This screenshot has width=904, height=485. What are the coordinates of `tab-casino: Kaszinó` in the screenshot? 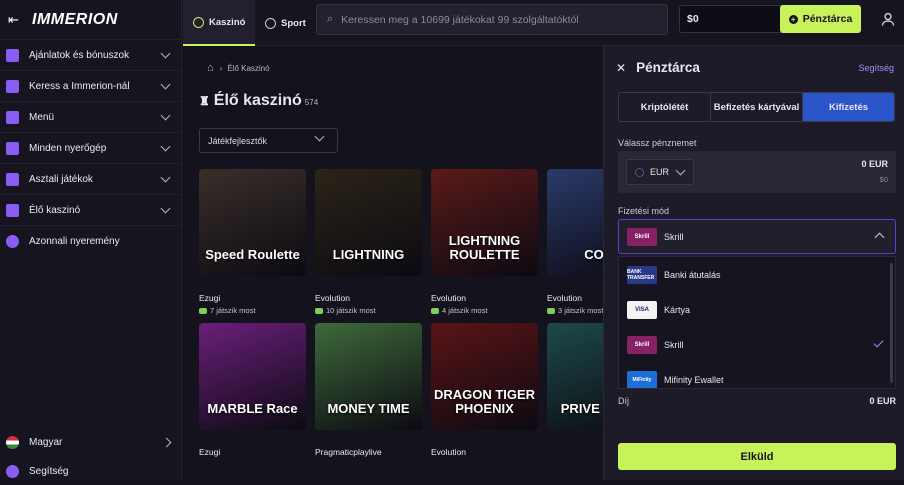 It's located at (219, 23).